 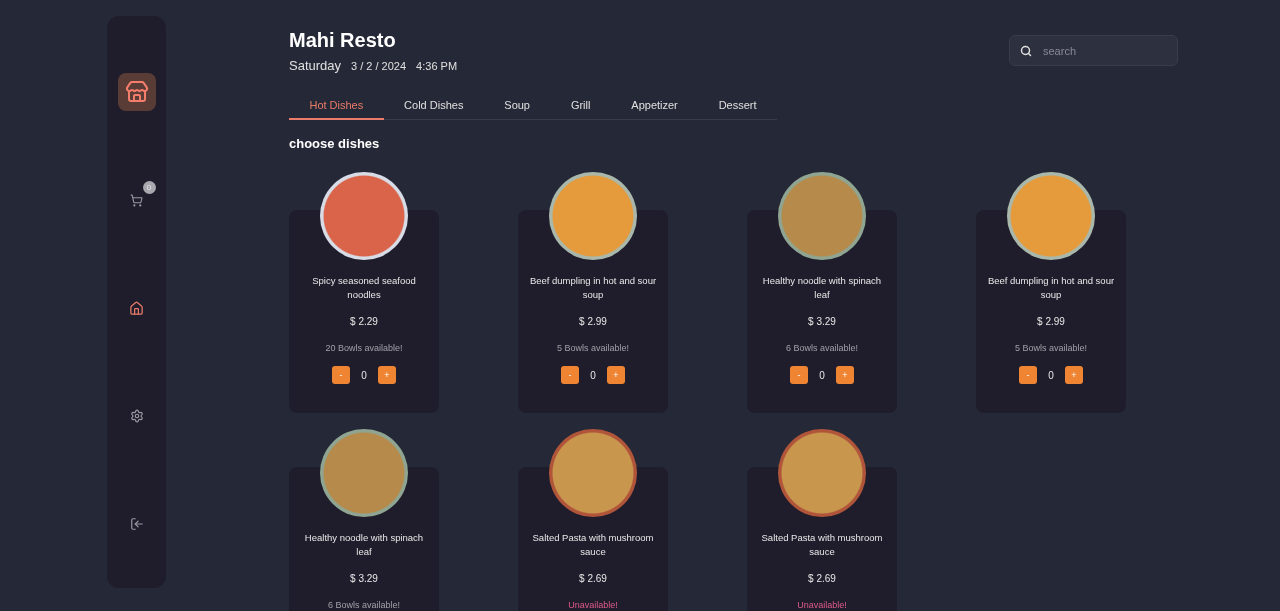 What do you see at coordinates (364, 288) in the screenshot?
I see `dish-name: Spicy seasoned seafood noodles` at bounding box center [364, 288].